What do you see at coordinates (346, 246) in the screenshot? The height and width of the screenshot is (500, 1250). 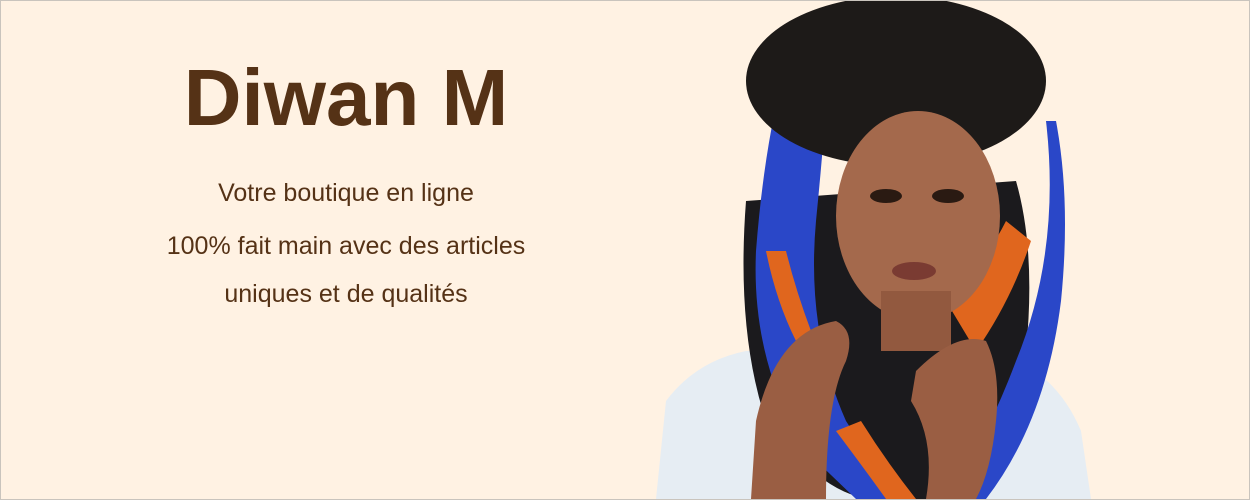 I see `tagline-line-2: 100% fait main avec des articles` at bounding box center [346, 246].